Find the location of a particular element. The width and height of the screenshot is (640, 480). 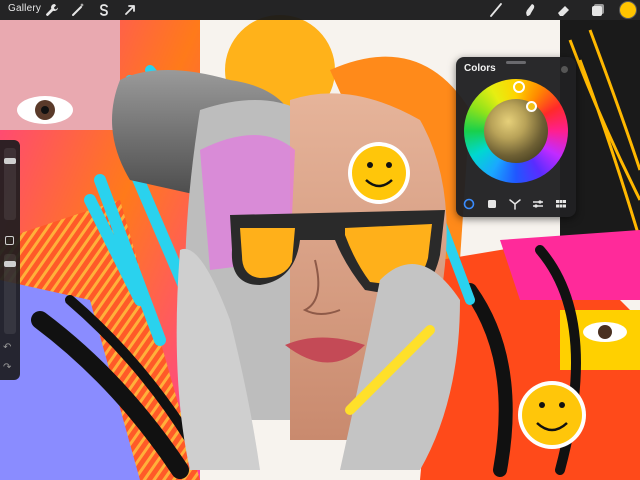

brush-size-slider is located at coordinates (10, 184).